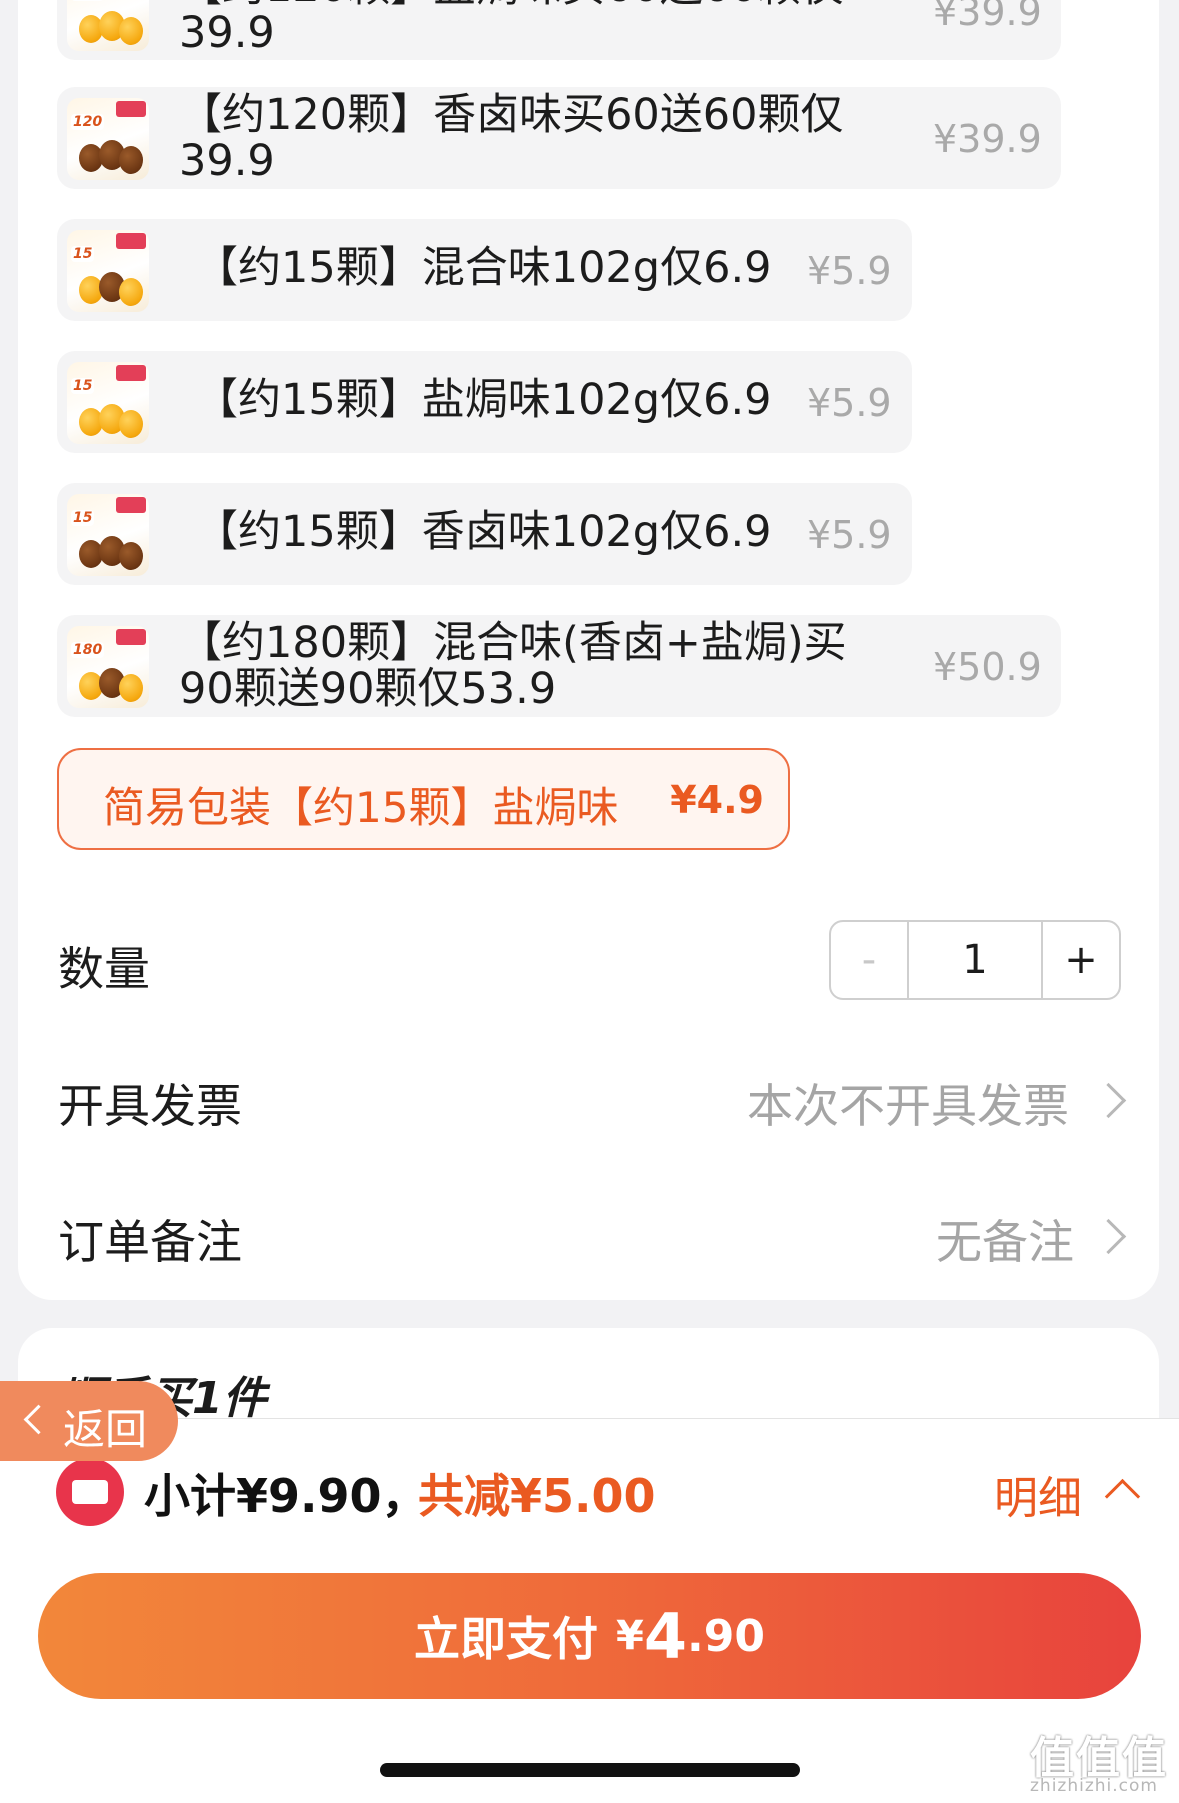 This screenshot has width=1179, height=1803. I want to click on pay-amount-integer: 4, so click(665, 1636).